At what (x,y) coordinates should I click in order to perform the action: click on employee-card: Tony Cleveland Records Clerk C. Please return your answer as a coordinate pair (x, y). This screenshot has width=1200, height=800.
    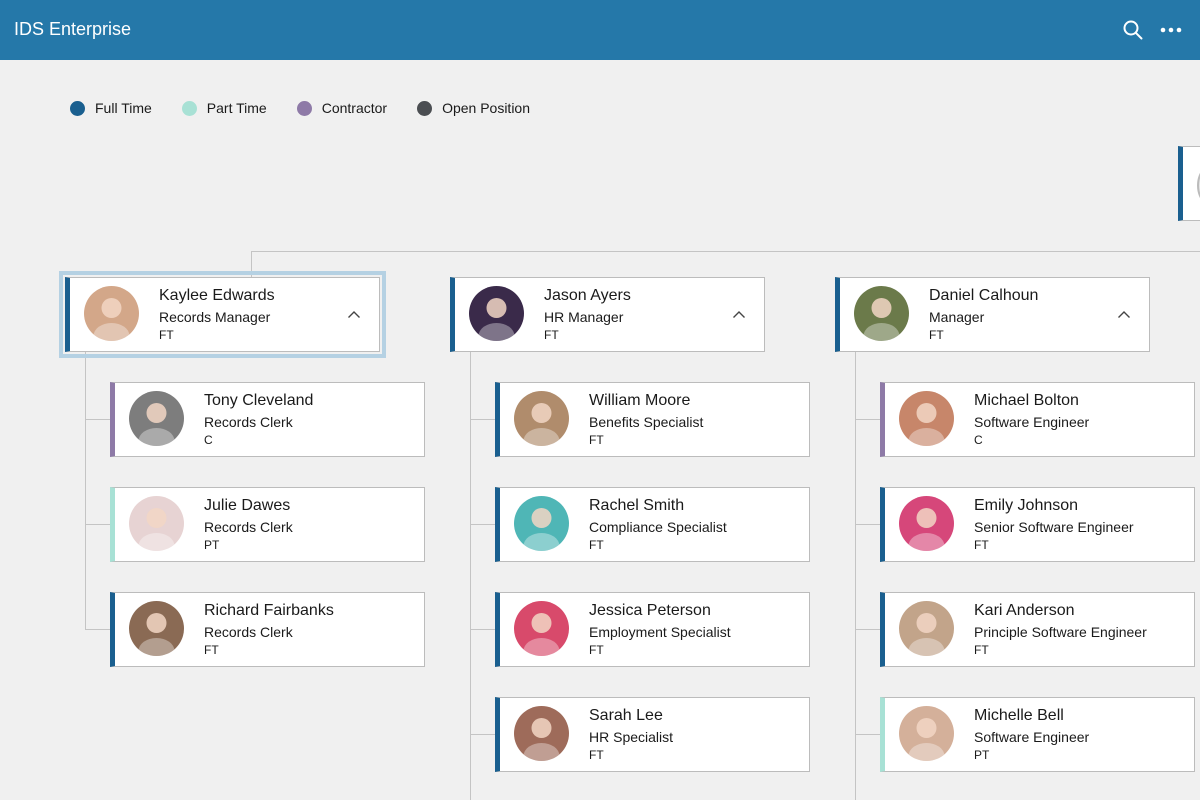
    Looking at the image, I should click on (267, 419).